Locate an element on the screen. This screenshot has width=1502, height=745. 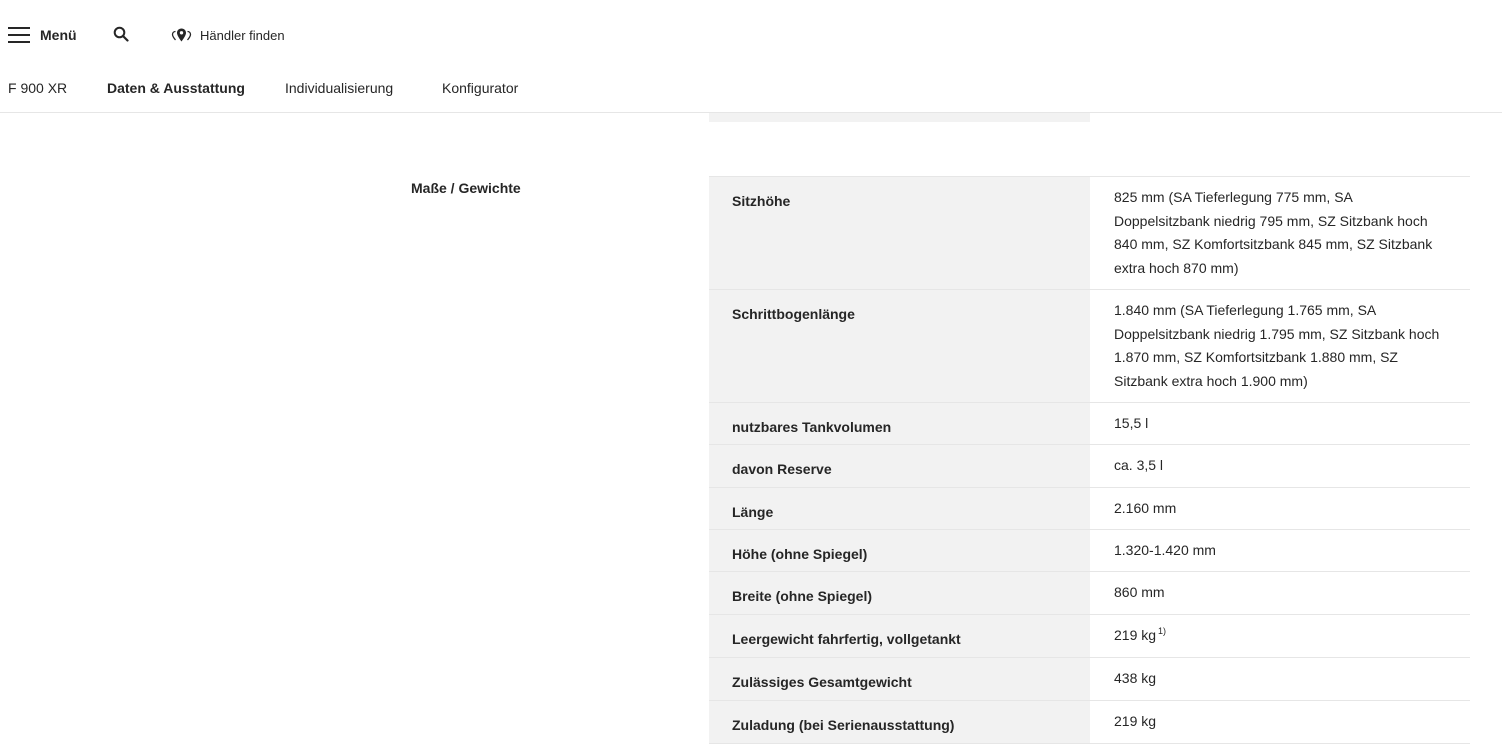
search-icon is located at coordinates (121, 34).